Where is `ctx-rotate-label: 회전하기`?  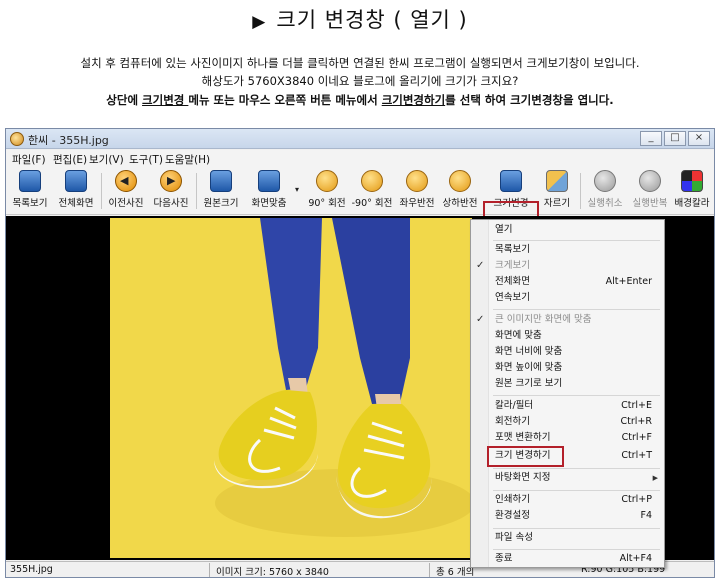 ctx-rotate-label: 회전하기 is located at coordinates (512, 421).